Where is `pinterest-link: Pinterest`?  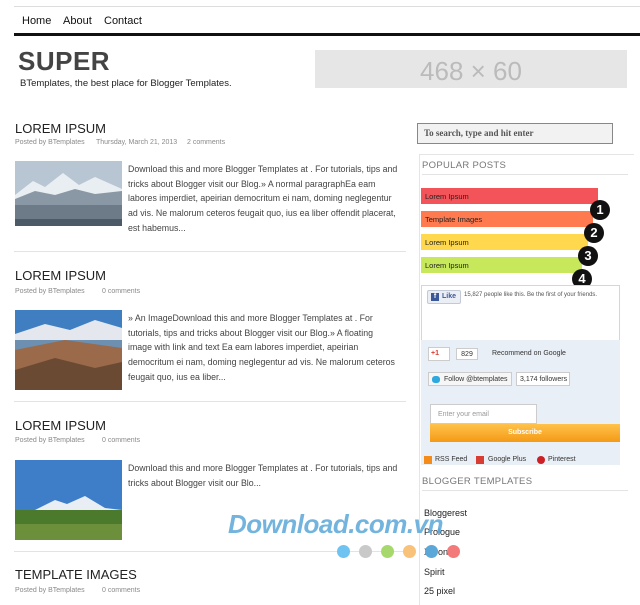 pinterest-link: Pinterest is located at coordinates (562, 459).